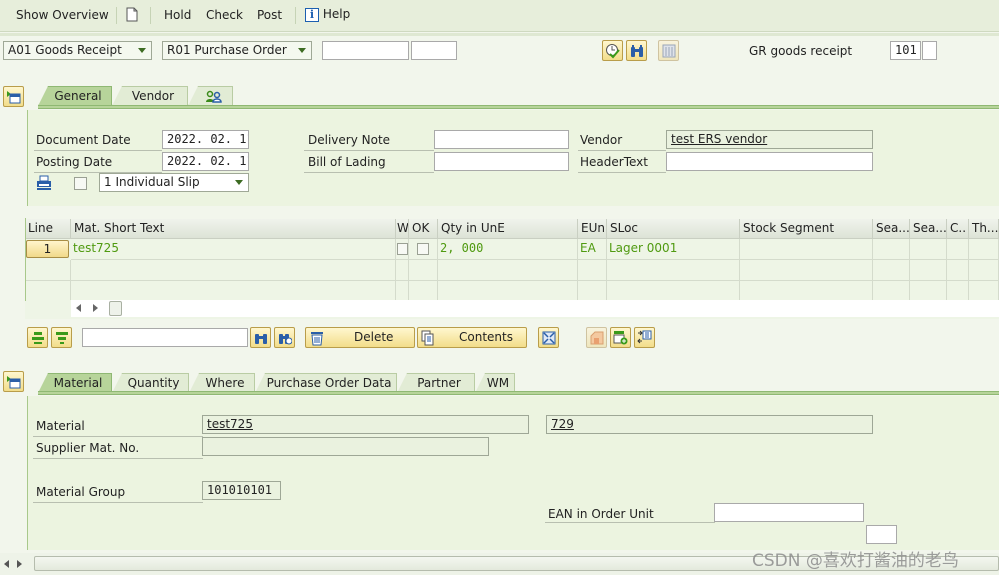 This screenshot has width=999, height=575. What do you see at coordinates (224, 15) in the screenshot?
I see `check-button: Check` at bounding box center [224, 15].